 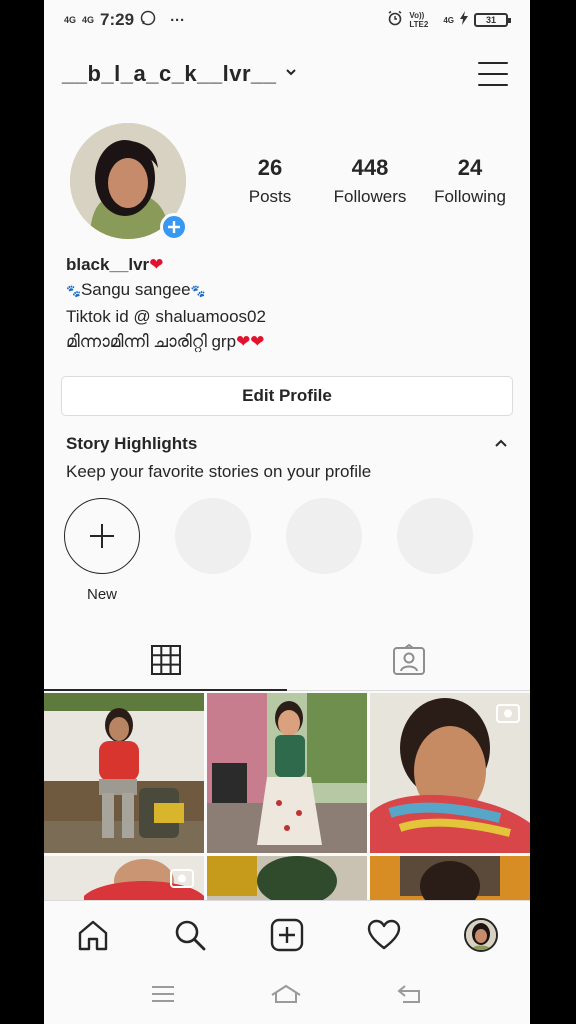 I want to click on grid-icon, so click(x=165, y=659).